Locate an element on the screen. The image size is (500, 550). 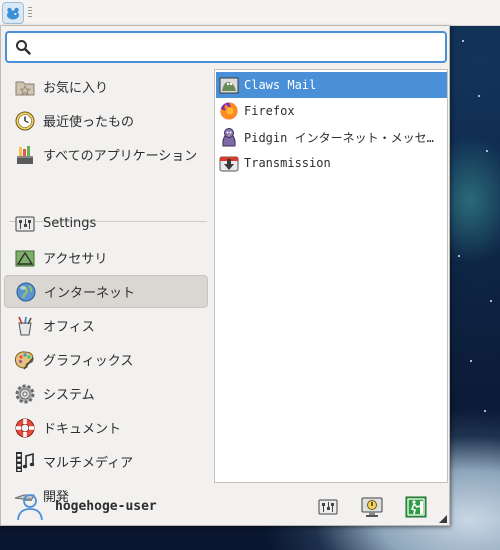
category-label: 最近使ったもの is located at coordinates (89, 122).